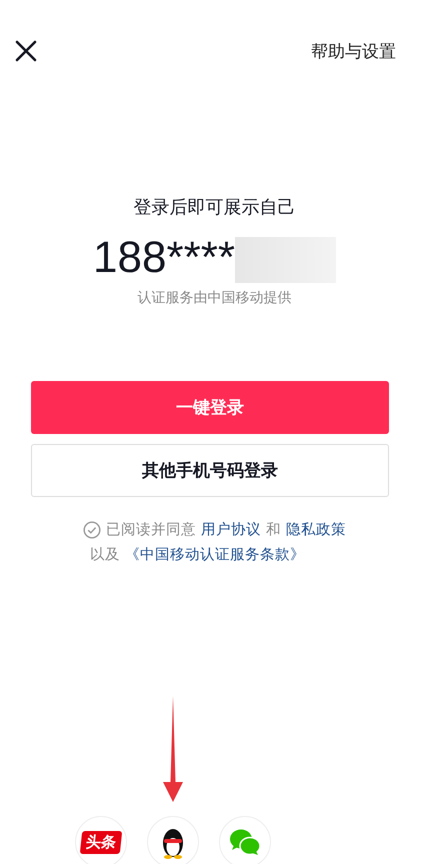 Image resolution: width=429 pixels, height=864 pixels. What do you see at coordinates (92, 529) in the screenshot?
I see `checkbox-icon` at bounding box center [92, 529].